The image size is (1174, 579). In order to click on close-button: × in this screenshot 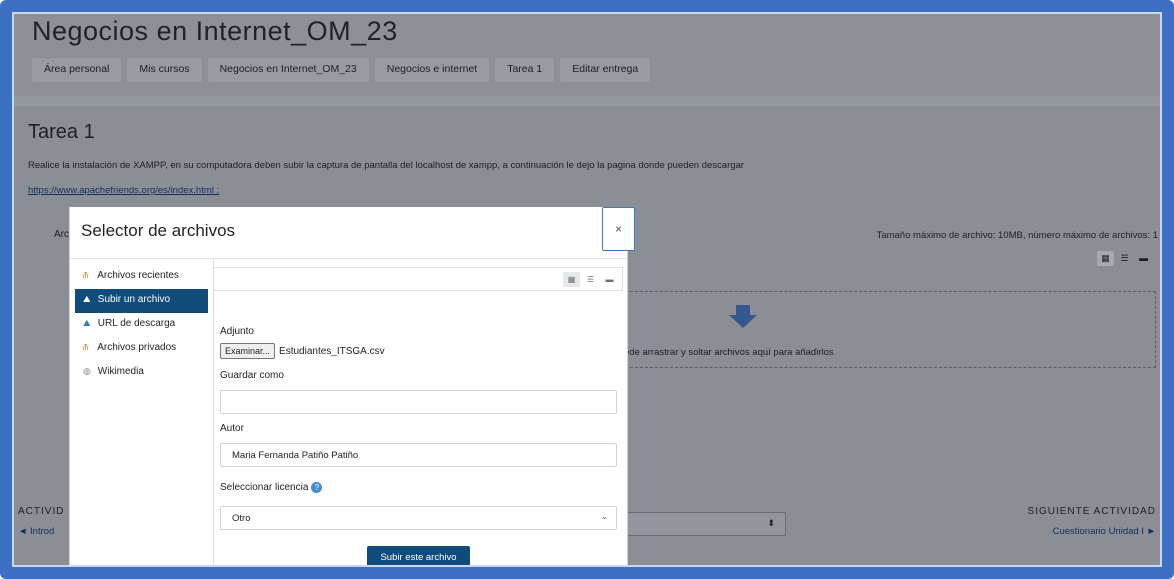, I will do `click(618, 229)`.